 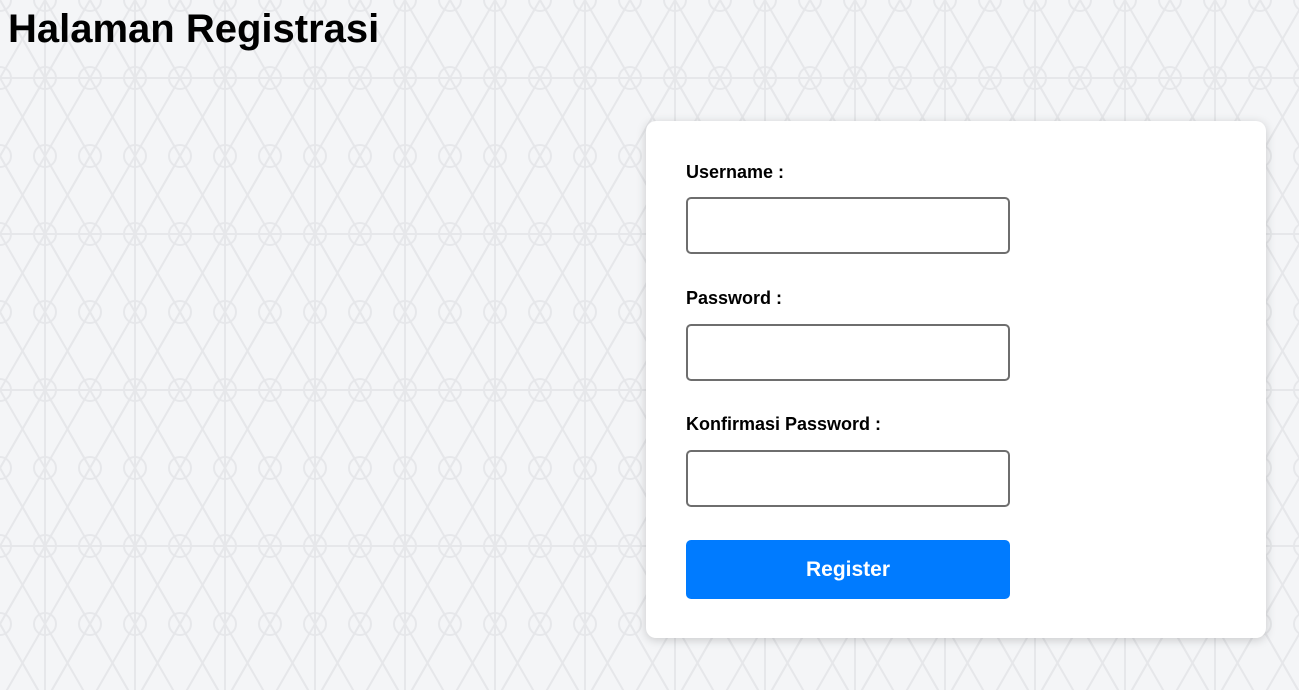 What do you see at coordinates (848, 569) in the screenshot?
I see `register-button: Register` at bounding box center [848, 569].